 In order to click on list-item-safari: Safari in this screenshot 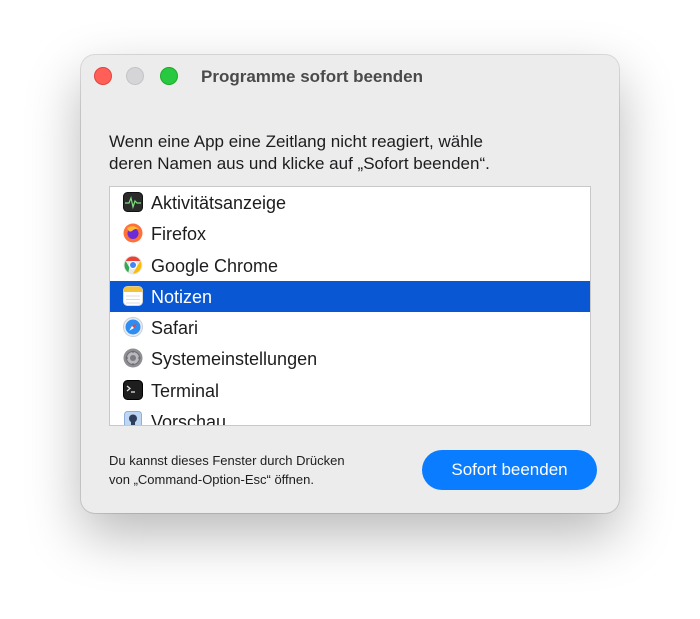, I will do `click(350, 327)`.